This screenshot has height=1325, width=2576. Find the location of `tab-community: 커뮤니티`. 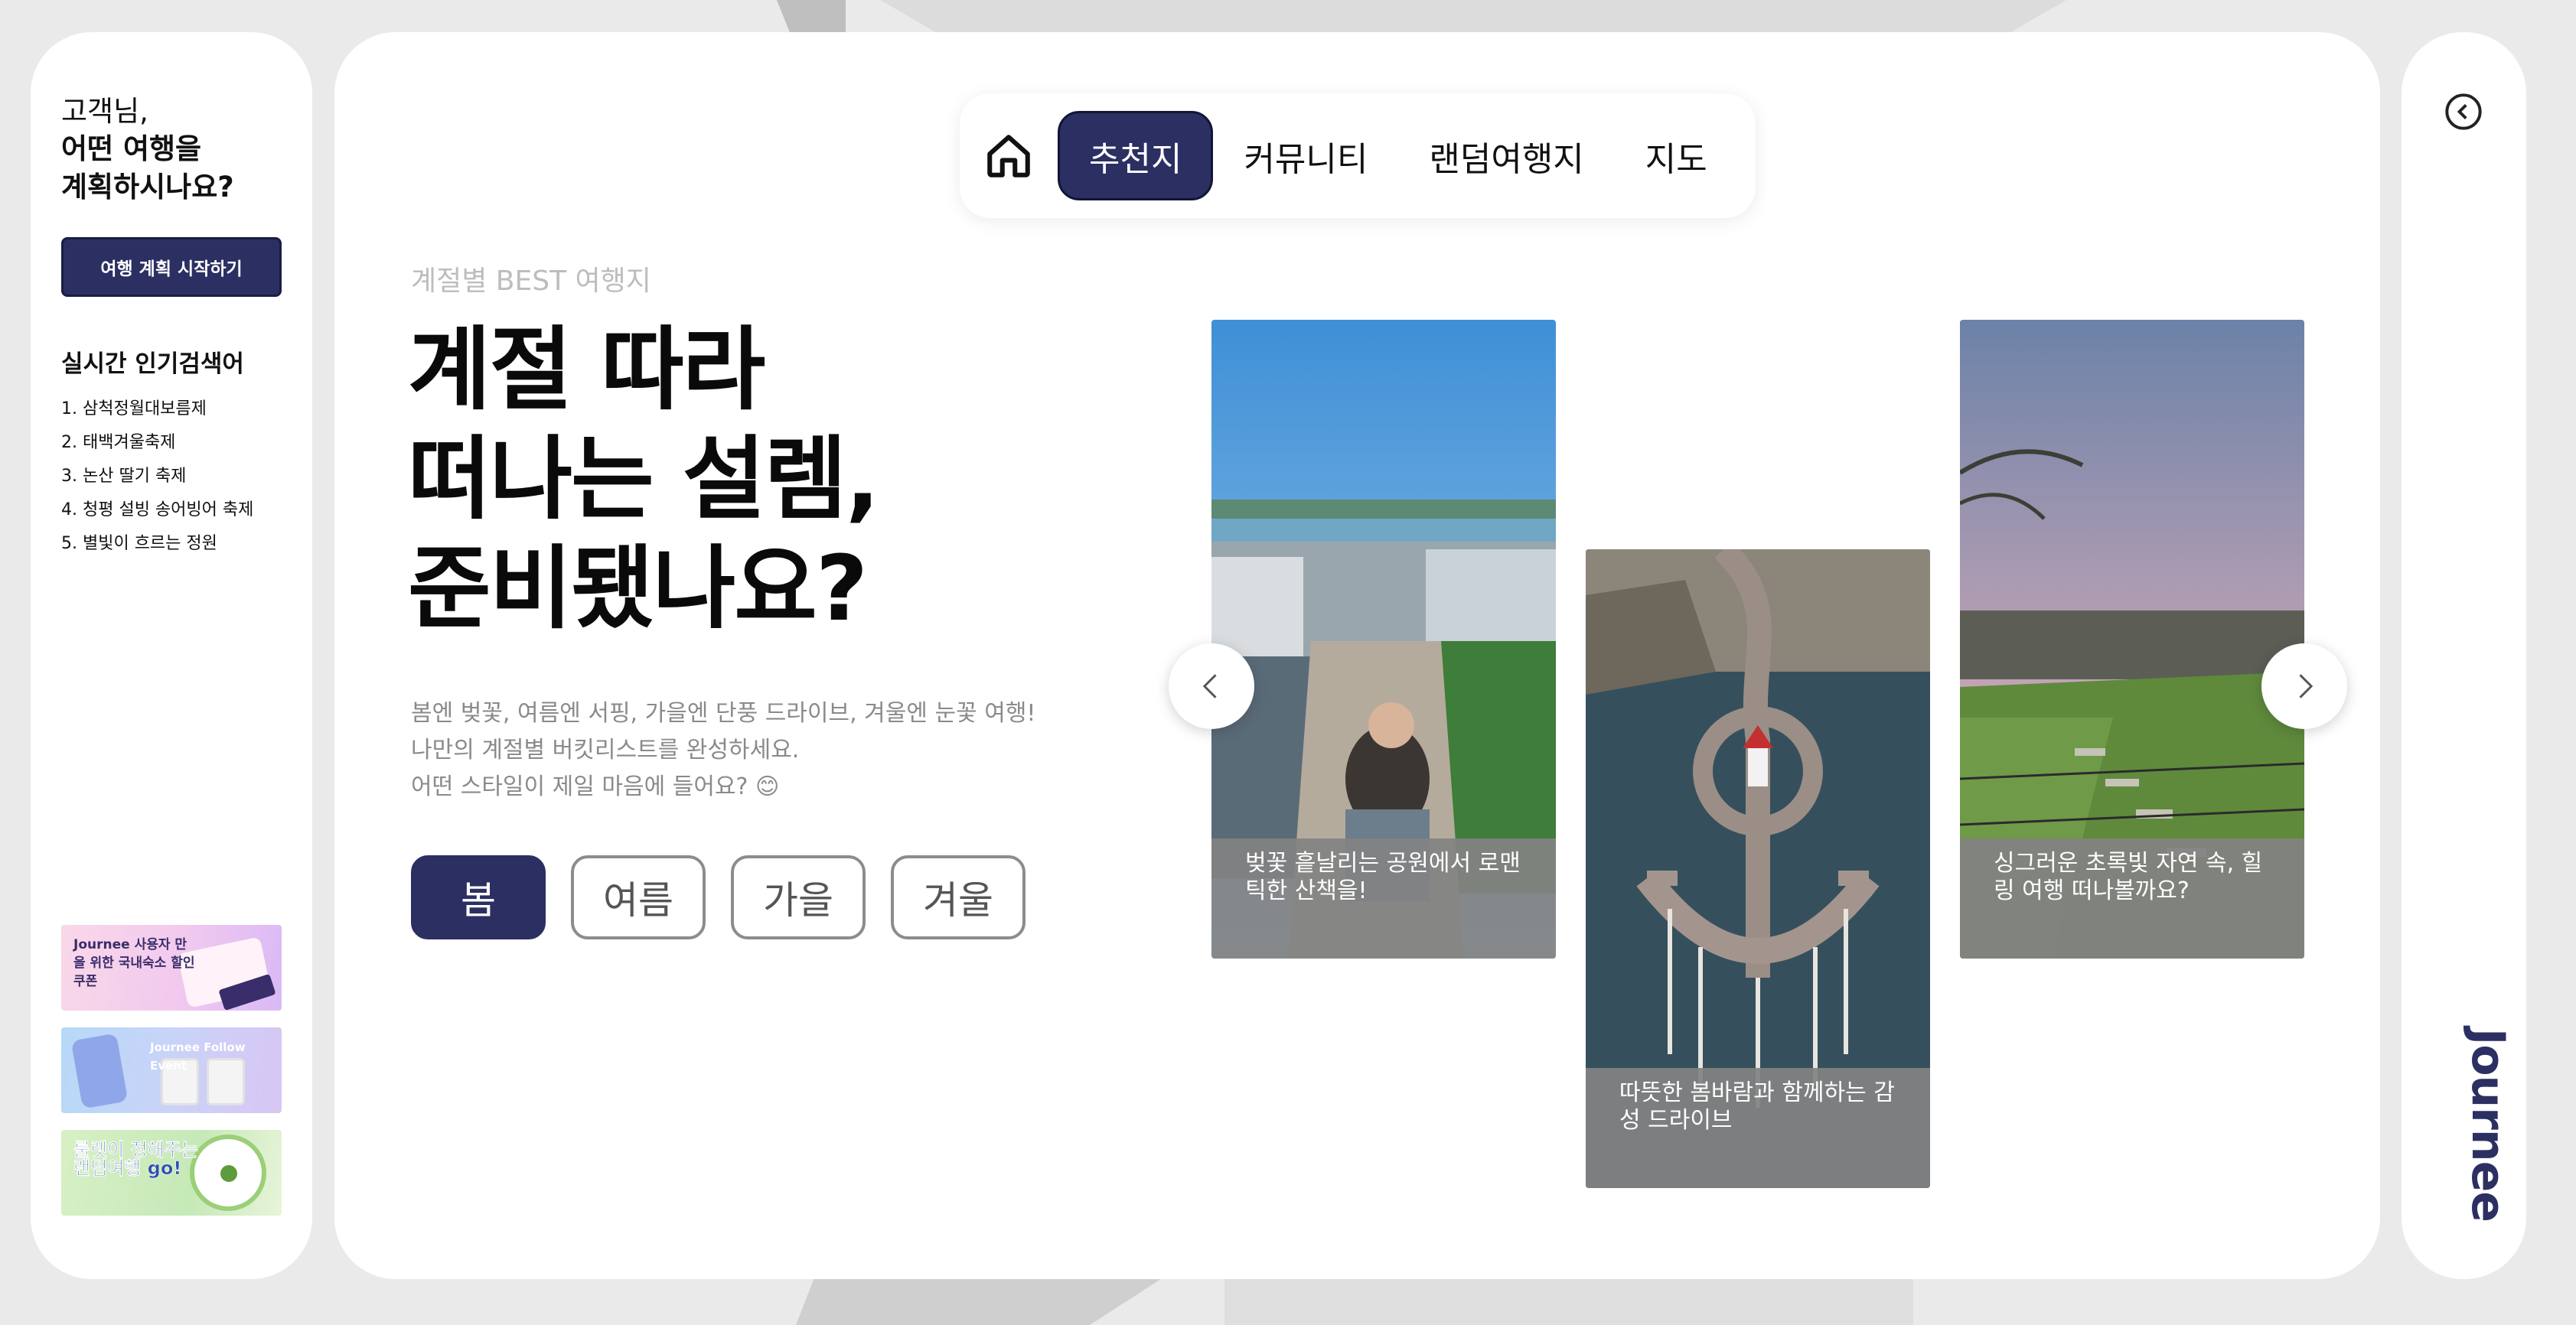

tab-community: 커뮤니티 is located at coordinates (1305, 155).